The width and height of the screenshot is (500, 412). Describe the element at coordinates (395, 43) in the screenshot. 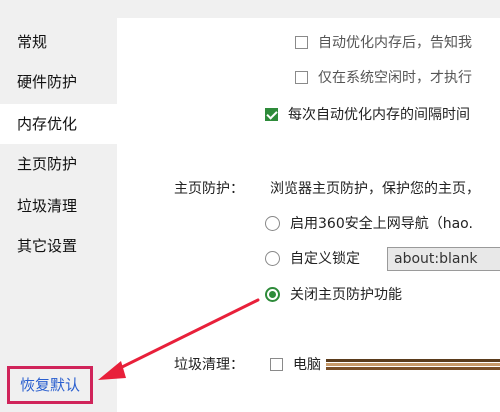

I see `auto-notify-label: 自动优化内存后，告知我` at that location.